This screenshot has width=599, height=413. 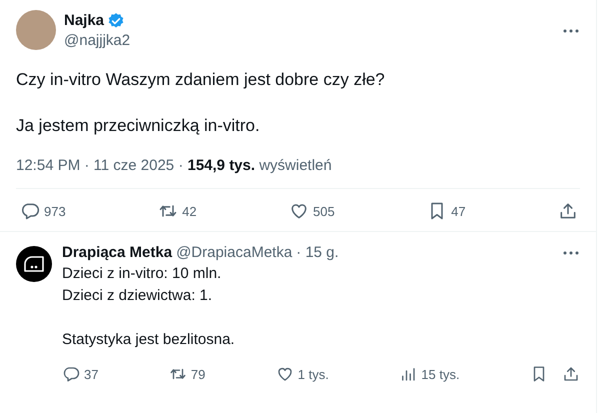 What do you see at coordinates (311, 211) in the screenshot?
I see `like-button: 505` at bounding box center [311, 211].